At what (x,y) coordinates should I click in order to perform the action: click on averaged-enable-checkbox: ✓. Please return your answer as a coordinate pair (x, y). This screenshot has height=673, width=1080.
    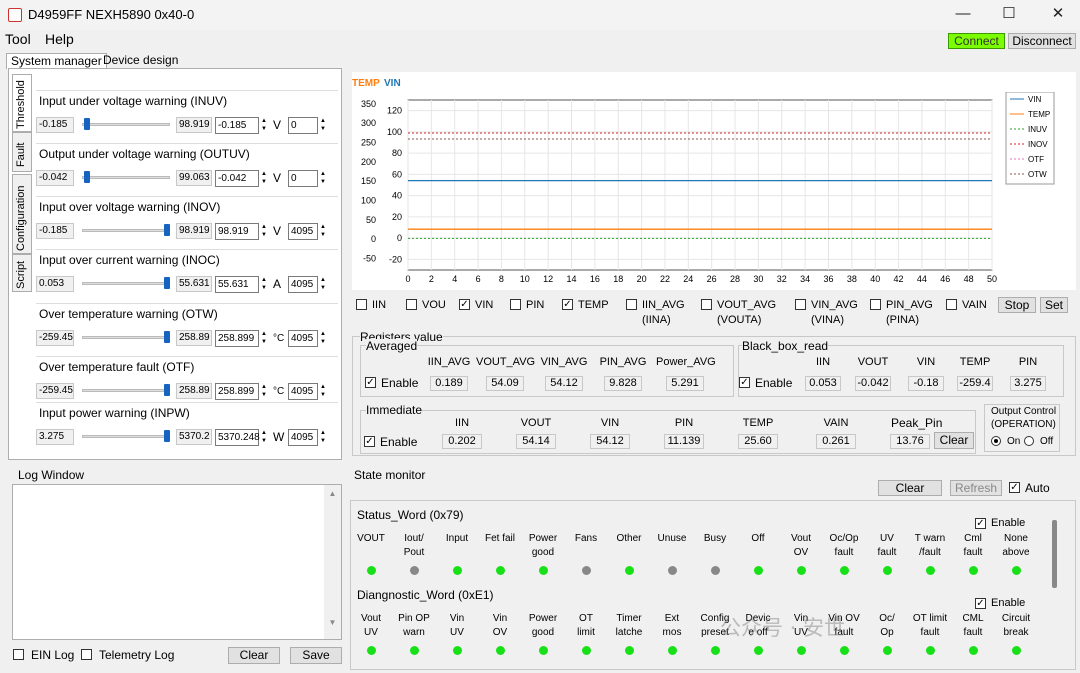
    Looking at the image, I should click on (370, 382).